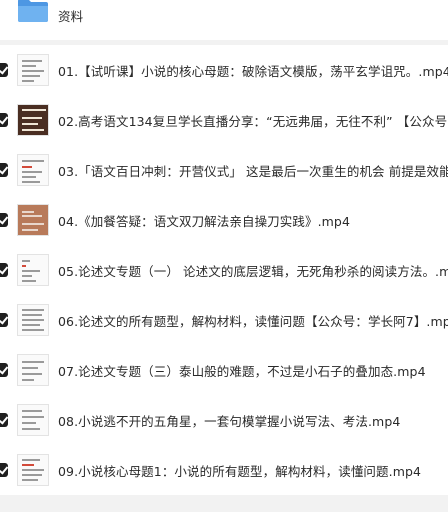 The width and height of the screenshot is (448, 512). What do you see at coordinates (253, 271) in the screenshot?
I see `file-name: 05.论述文专题（一） 论述文的底层逻辑，无死角秒杀的阅读方法。.mp4` at bounding box center [253, 271].